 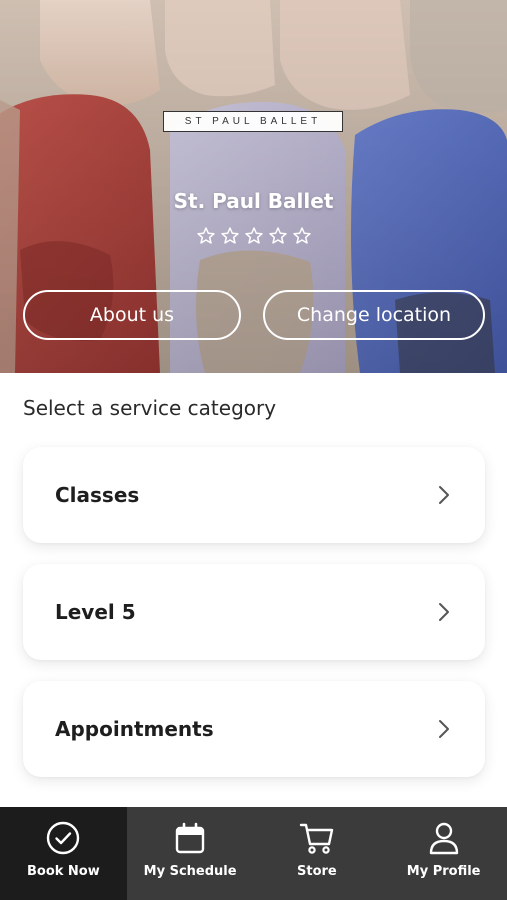 I want to click on calendar-icon, so click(x=190, y=838).